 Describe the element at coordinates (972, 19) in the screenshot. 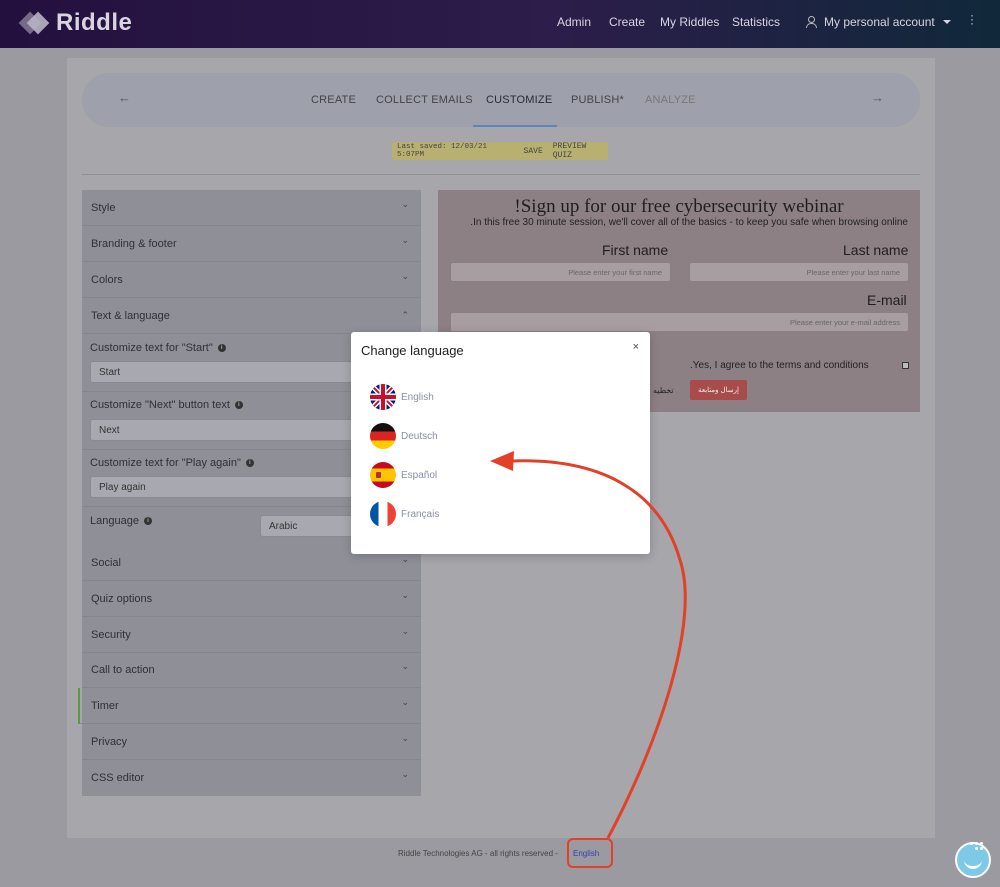

I see `more-vertical-icon: · · ·` at that location.